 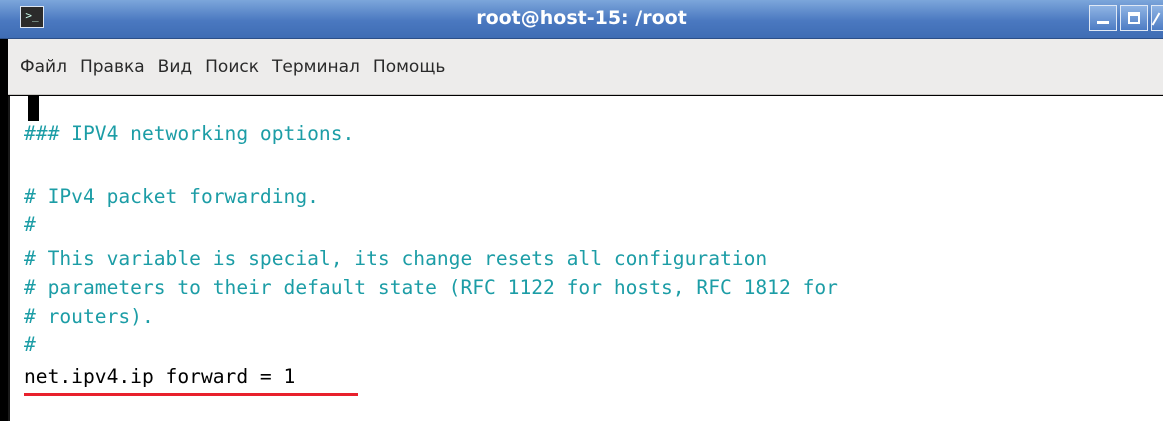 What do you see at coordinates (43, 67) in the screenshot?
I see `menu-file: Файл` at bounding box center [43, 67].